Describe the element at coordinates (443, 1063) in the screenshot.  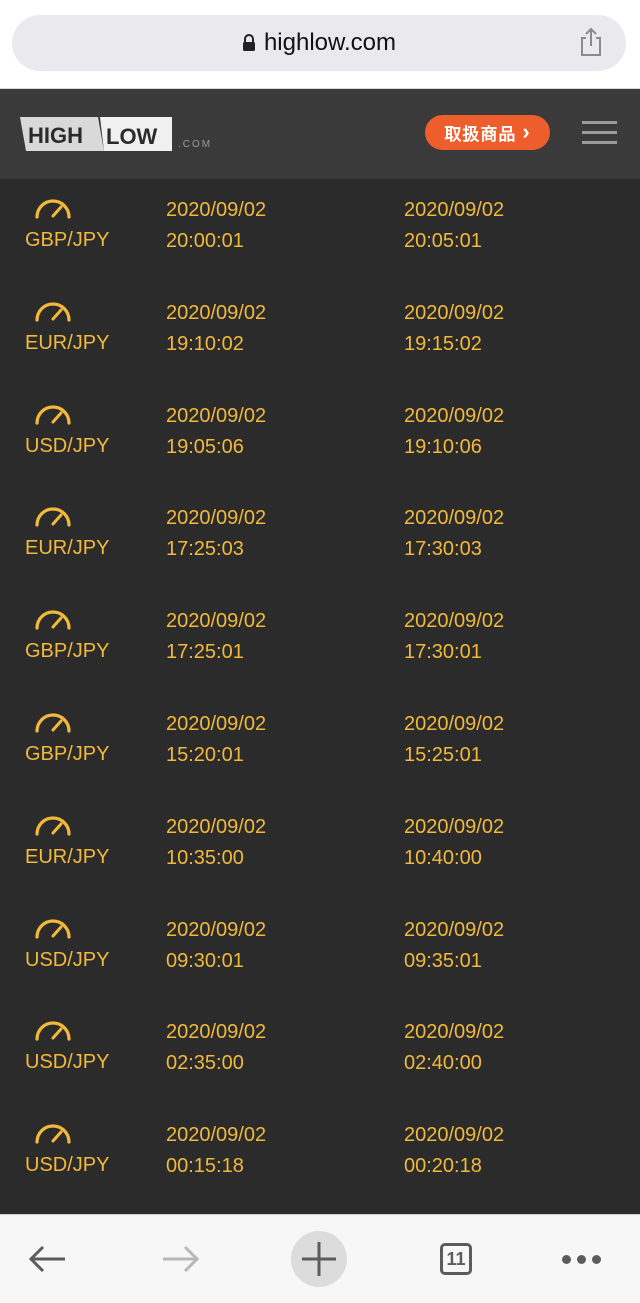
I see `end-time: 02:40:00` at that location.